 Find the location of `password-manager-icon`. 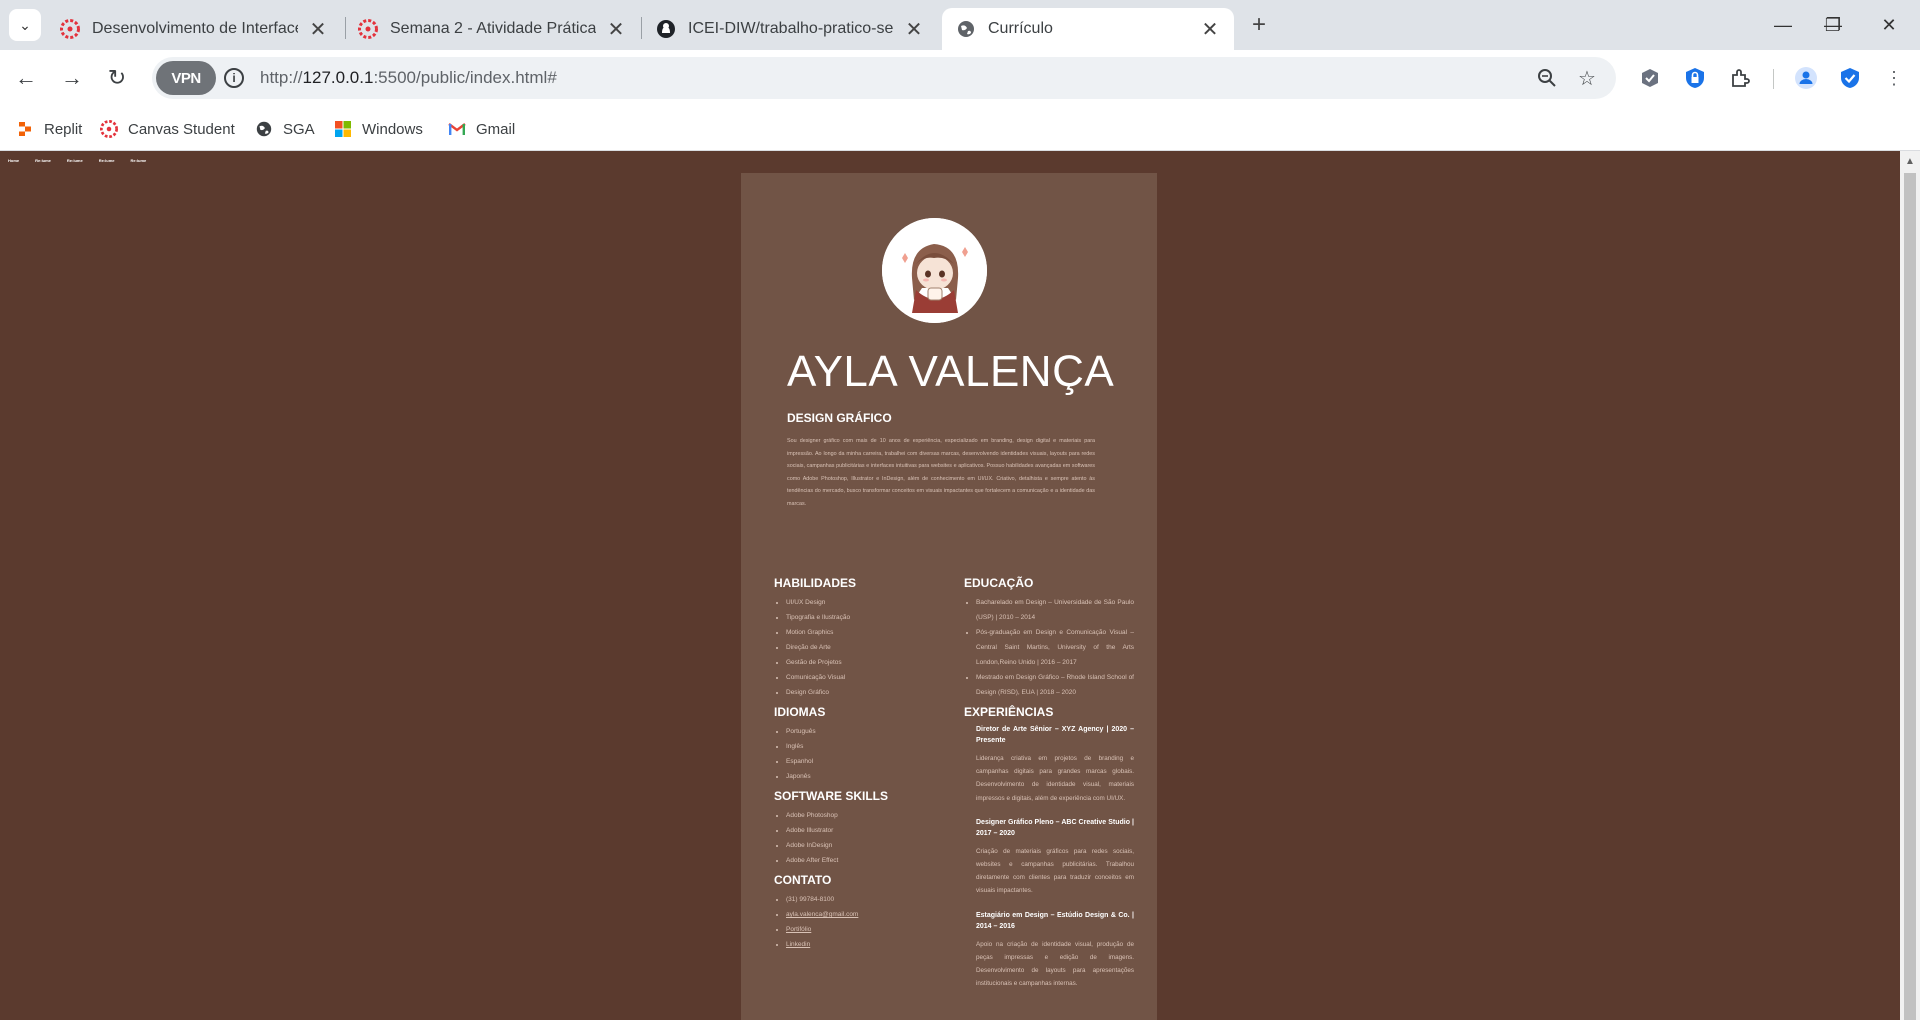

password-manager-icon is located at coordinates (1695, 78).